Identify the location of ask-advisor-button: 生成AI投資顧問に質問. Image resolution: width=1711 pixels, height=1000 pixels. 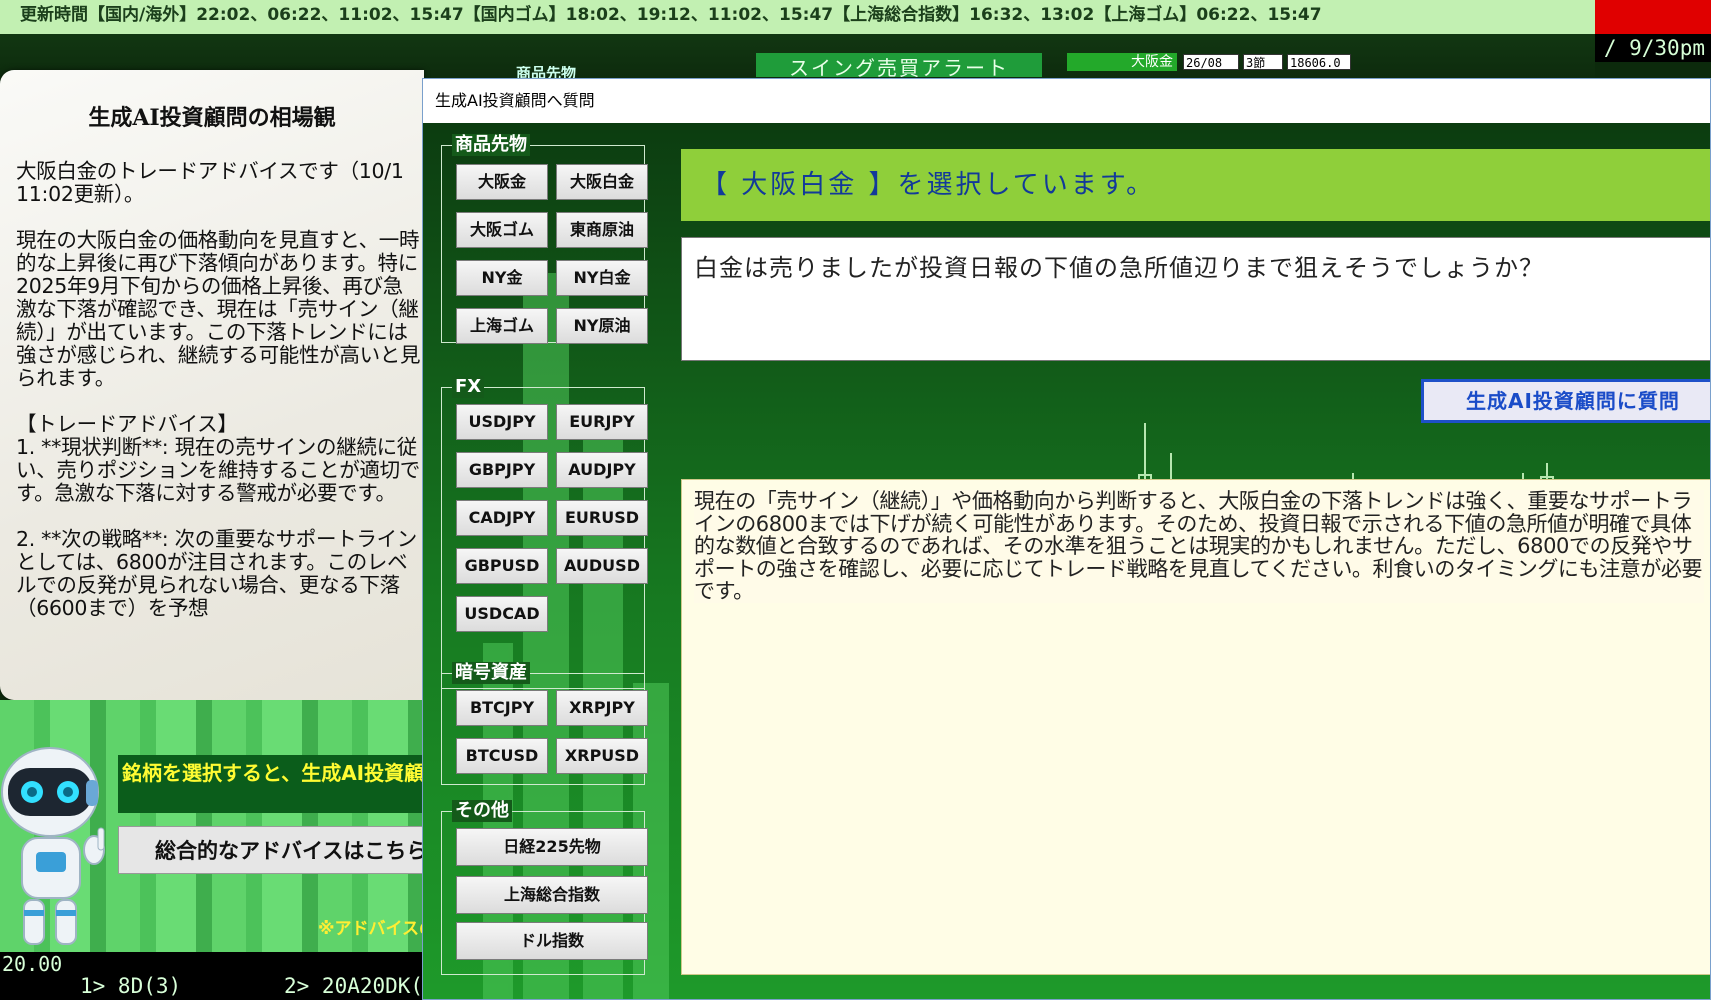
(1565, 401).